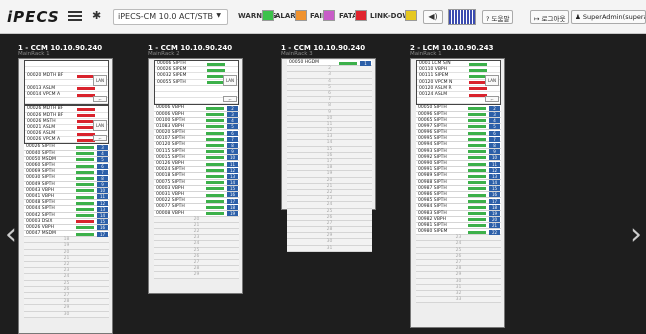 The width and height of the screenshot is (646, 334). I want to click on rack-module: 100020 MDTH BF00013 ASLM00014 VPCM ALAN⌐, so click(66, 83).